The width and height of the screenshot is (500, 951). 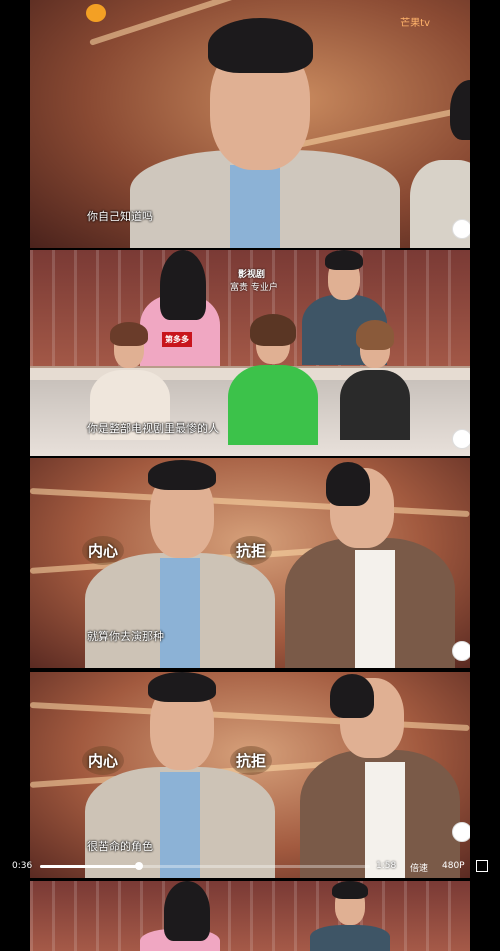 What do you see at coordinates (205, 866) in the screenshot?
I see `progress-bar` at bounding box center [205, 866].